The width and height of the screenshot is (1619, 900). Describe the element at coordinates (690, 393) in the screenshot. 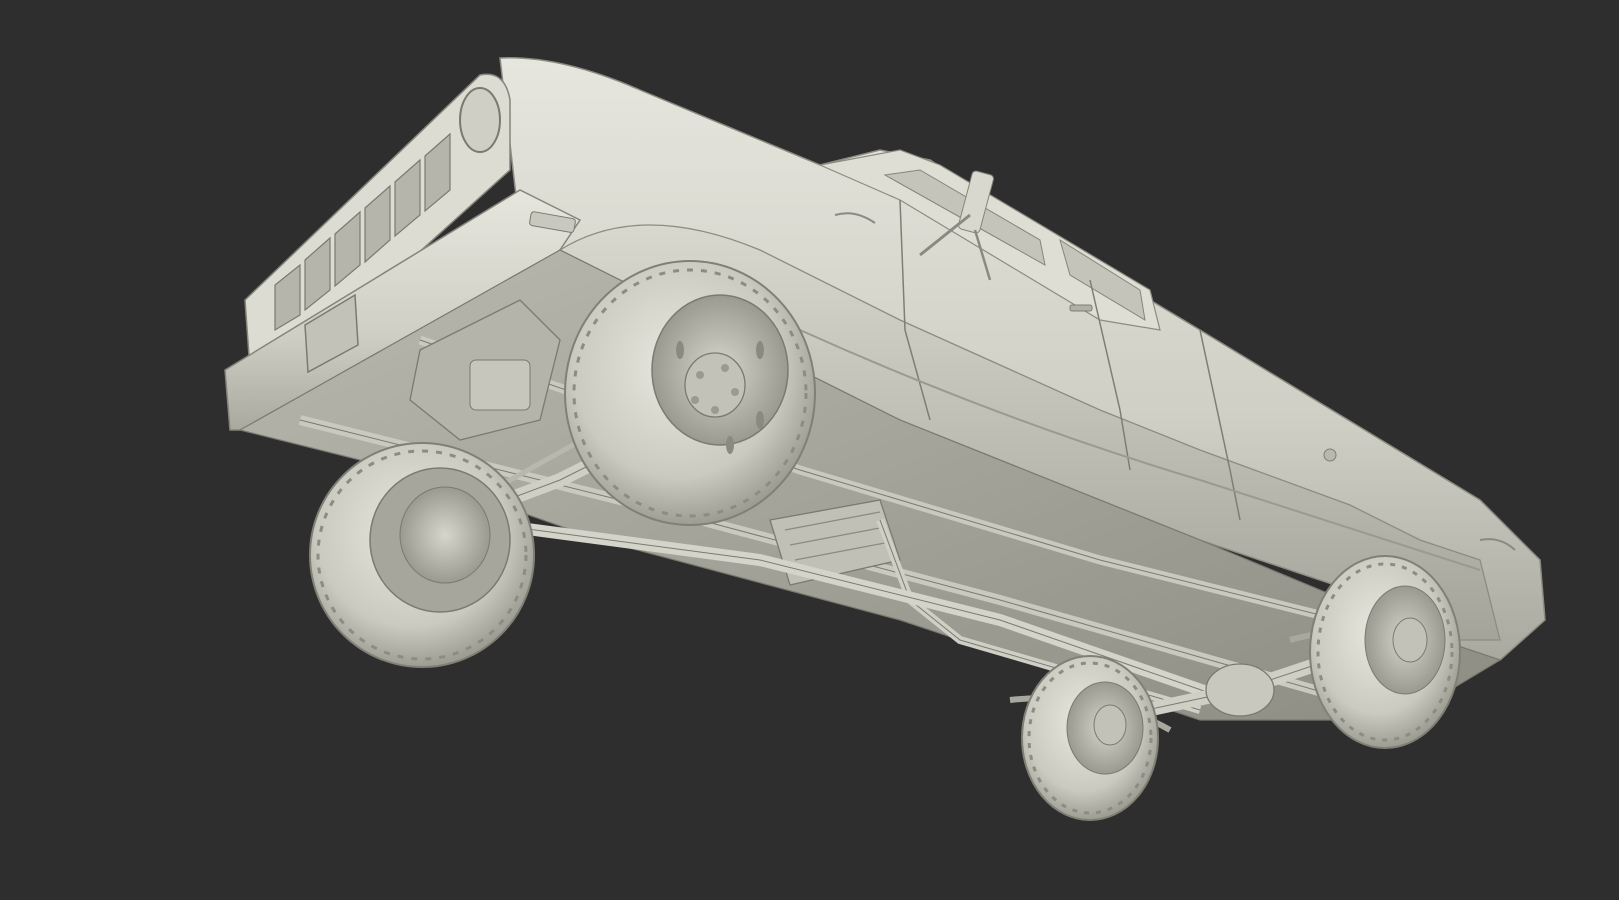

I see `front-right-wheel` at that location.